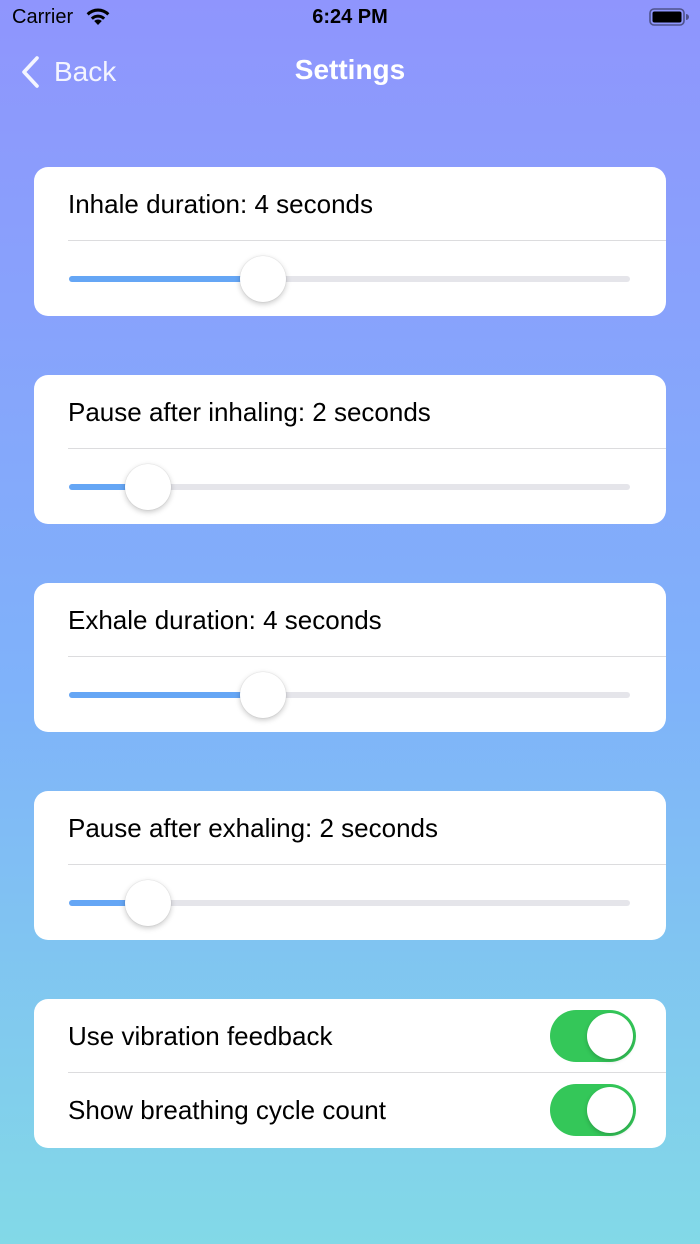  I want to click on breathing-cycle-count-row: Show breathing cycle count, so click(350, 1110).